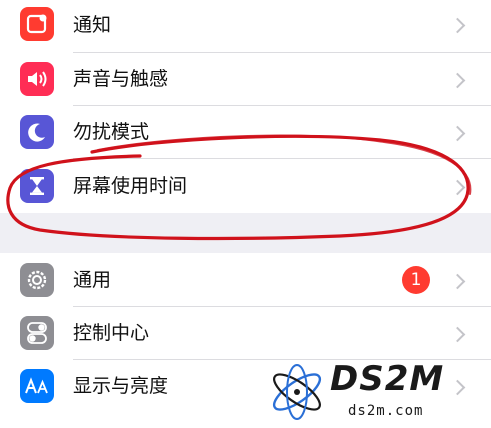  Describe the element at coordinates (416, 280) in the screenshot. I see `notification-badge: 1` at that location.